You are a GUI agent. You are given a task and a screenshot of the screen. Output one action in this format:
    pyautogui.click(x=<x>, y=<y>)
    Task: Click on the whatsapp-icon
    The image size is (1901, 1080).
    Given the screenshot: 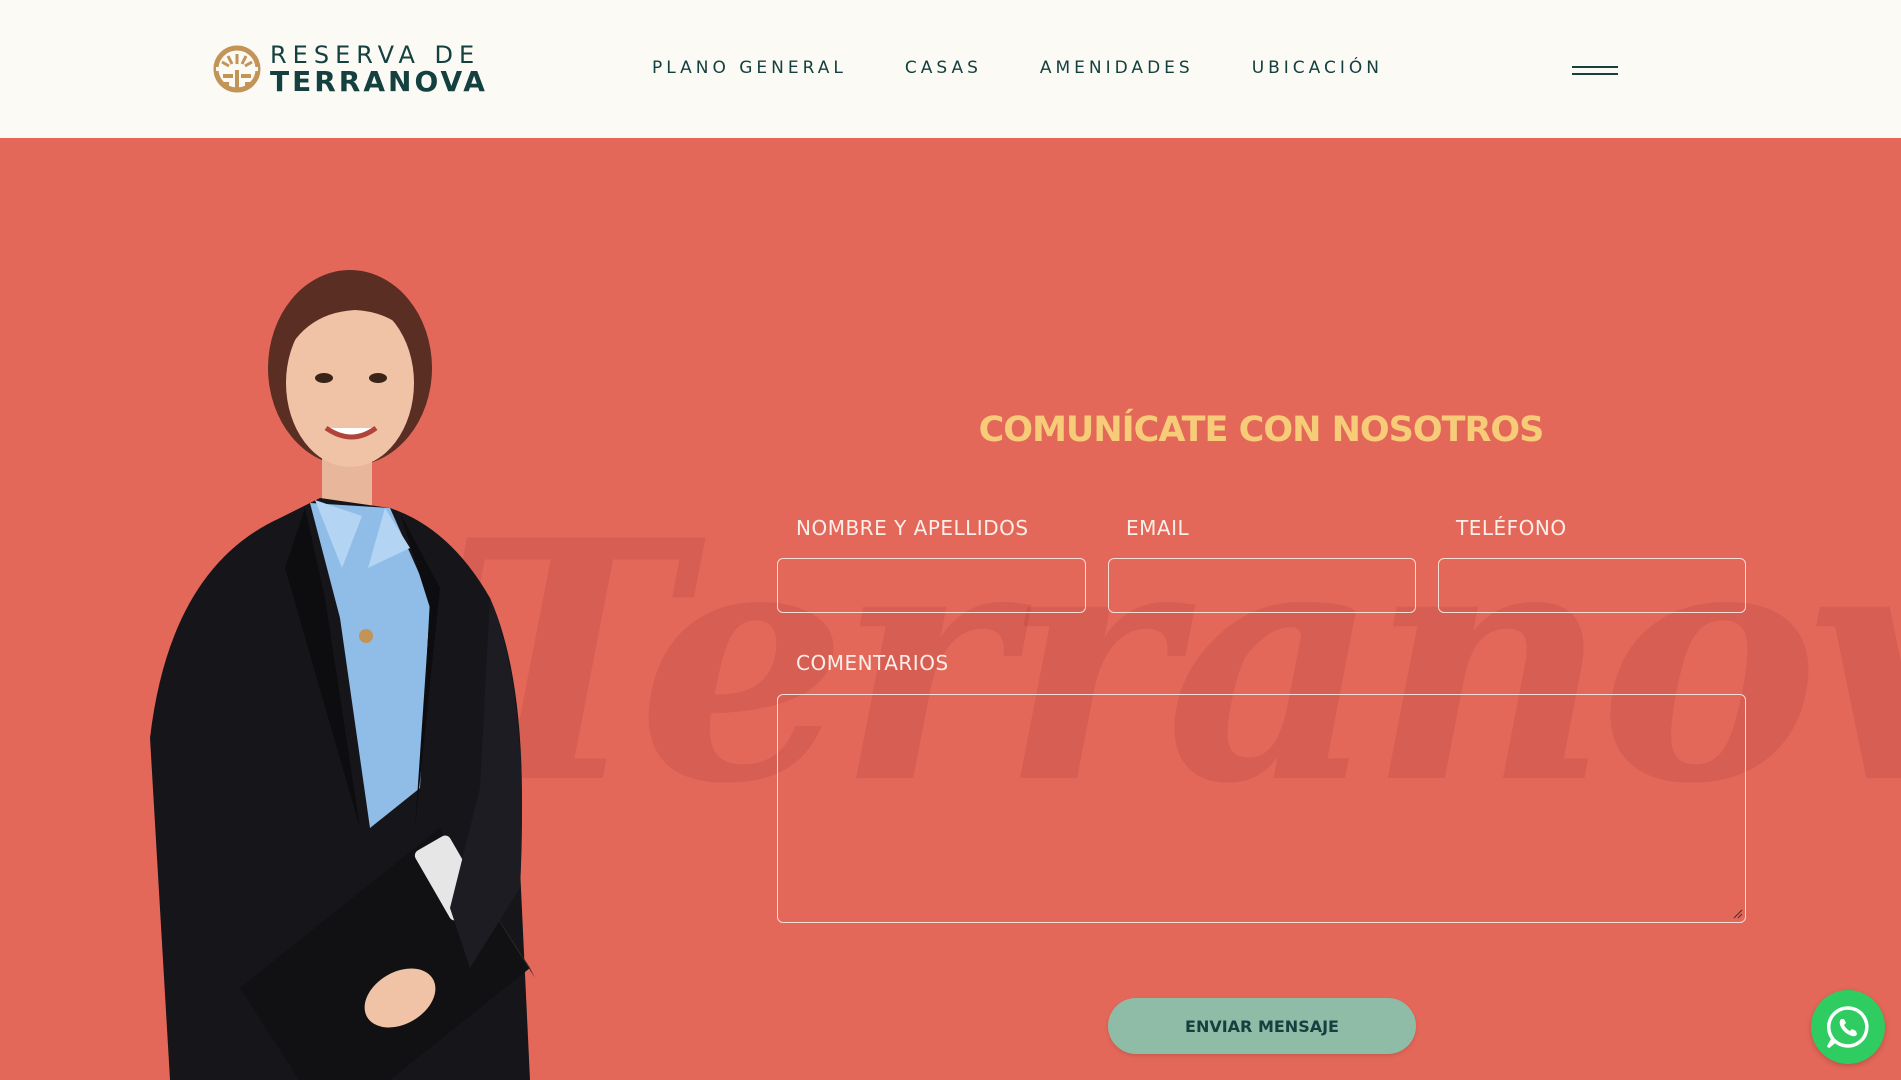 What is the action you would take?
    pyautogui.click(x=1848, y=1027)
    